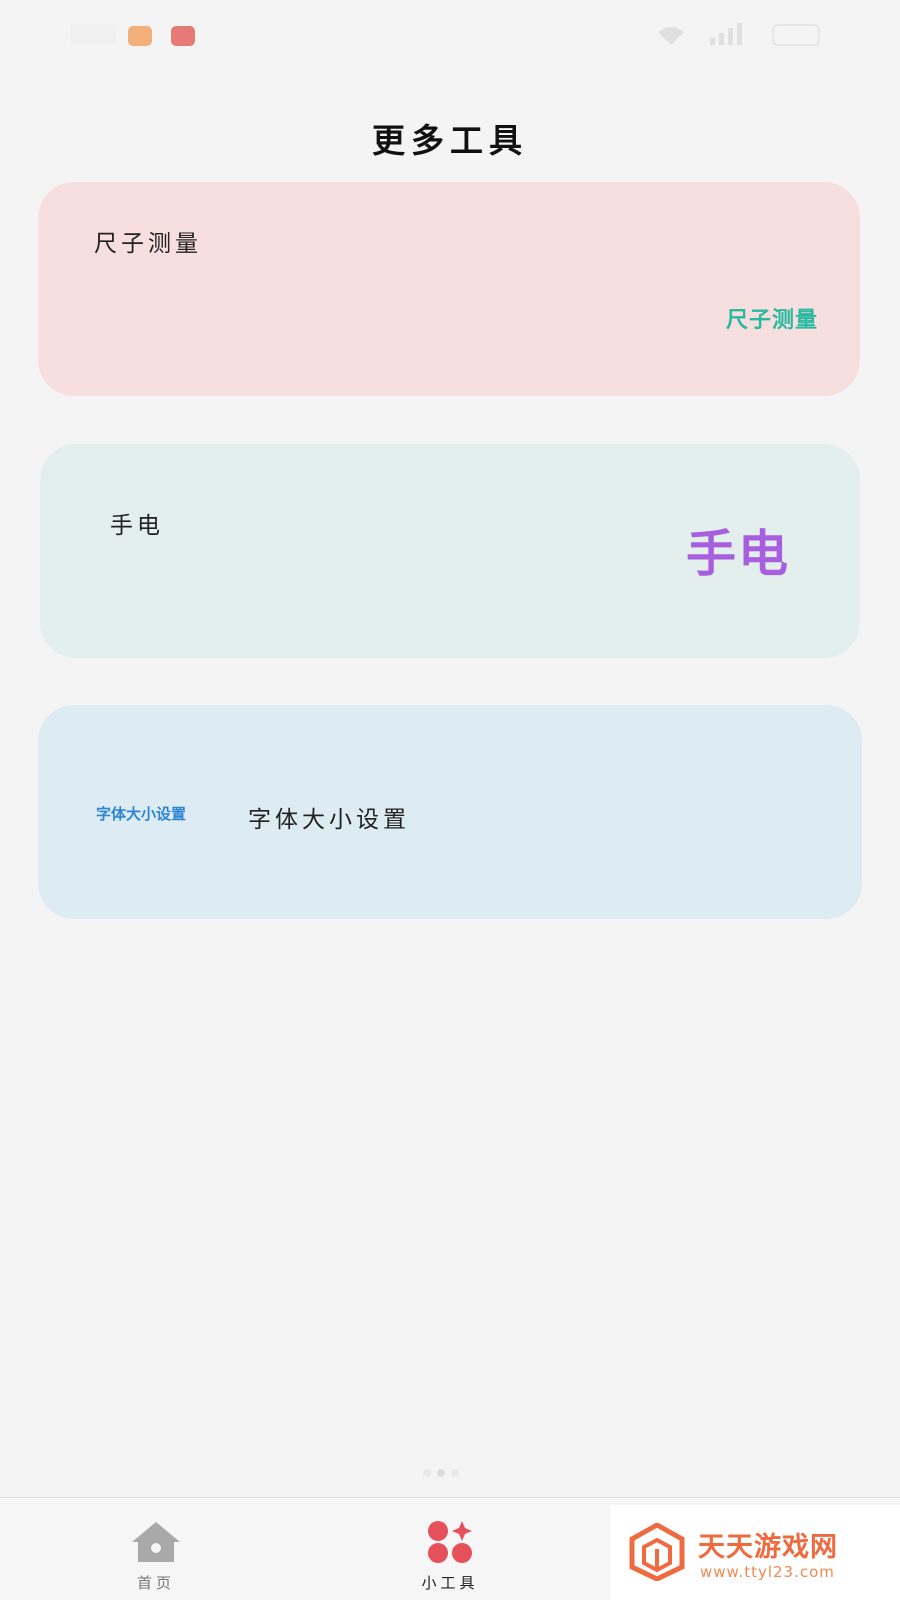 The height and width of the screenshot is (1600, 900). Describe the element at coordinates (450, 812) in the screenshot. I see `font-size-tool-card: 字体大小设置 字体大小设置` at that location.